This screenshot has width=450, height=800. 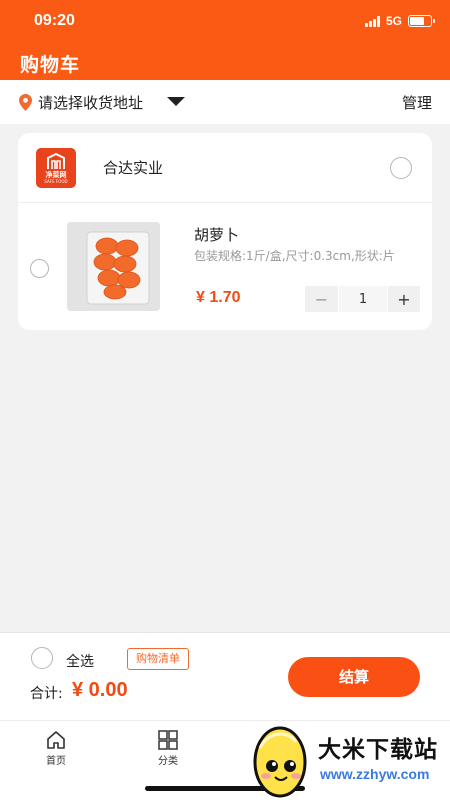 I want to click on quantity-stepper: − 1 +, so click(x=362, y=299).